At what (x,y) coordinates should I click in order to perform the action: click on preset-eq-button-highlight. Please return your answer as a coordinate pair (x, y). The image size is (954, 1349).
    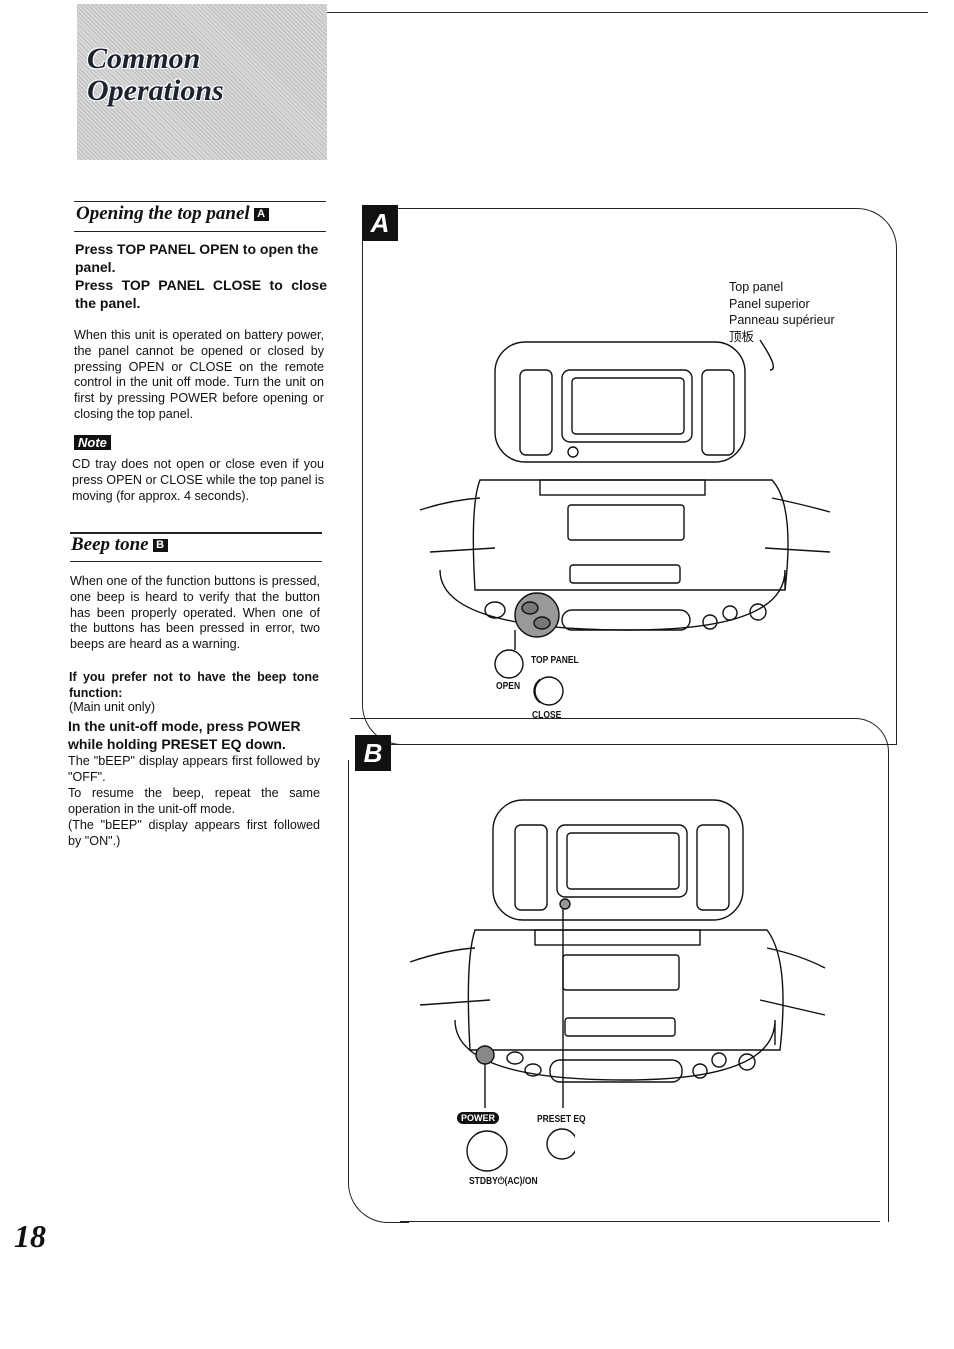
    Looking at the image, I should click on (565, 904).